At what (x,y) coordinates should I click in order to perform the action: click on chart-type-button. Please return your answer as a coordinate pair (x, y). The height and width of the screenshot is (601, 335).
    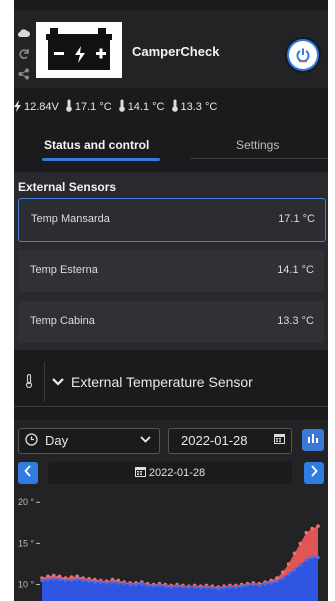
    Looking at the image, I should click on (313, 440).